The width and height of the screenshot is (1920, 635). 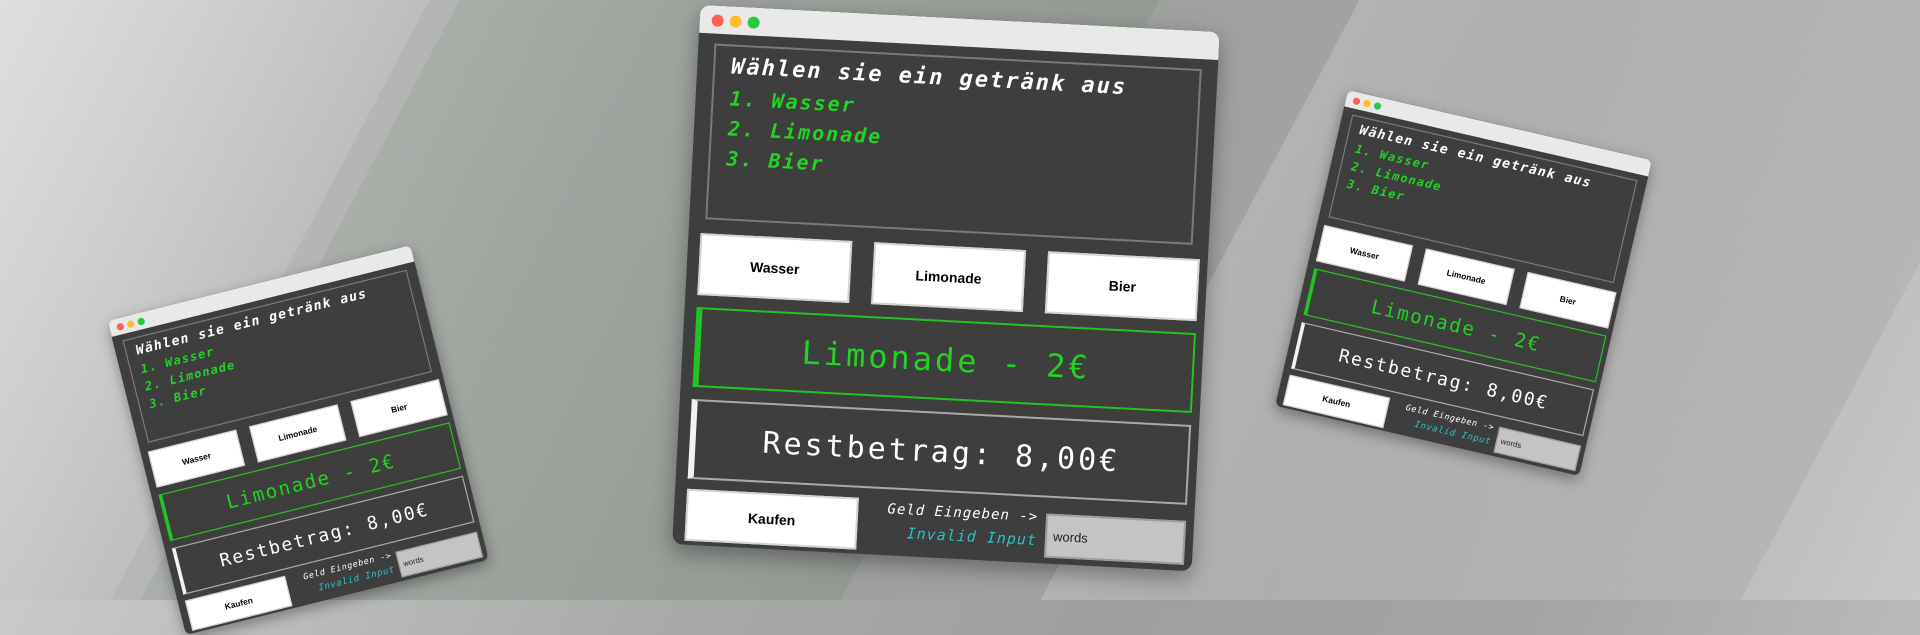 I want to click on money-input, so click(x=1115, y=539).